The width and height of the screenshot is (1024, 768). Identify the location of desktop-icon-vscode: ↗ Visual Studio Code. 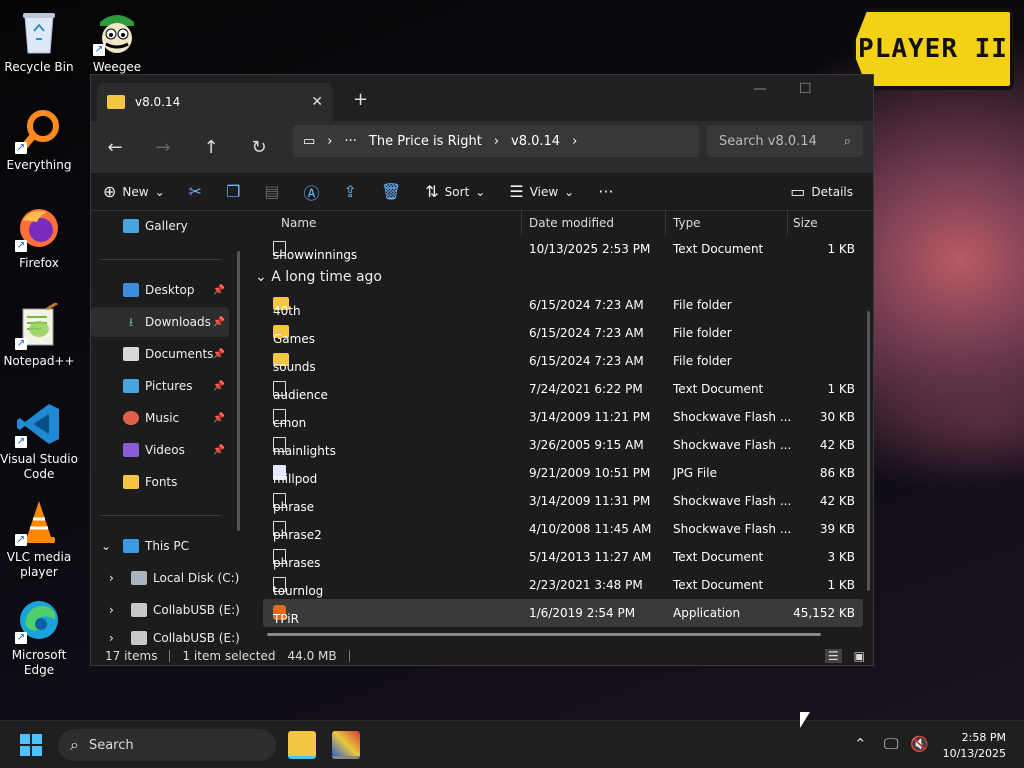
(39, 441).